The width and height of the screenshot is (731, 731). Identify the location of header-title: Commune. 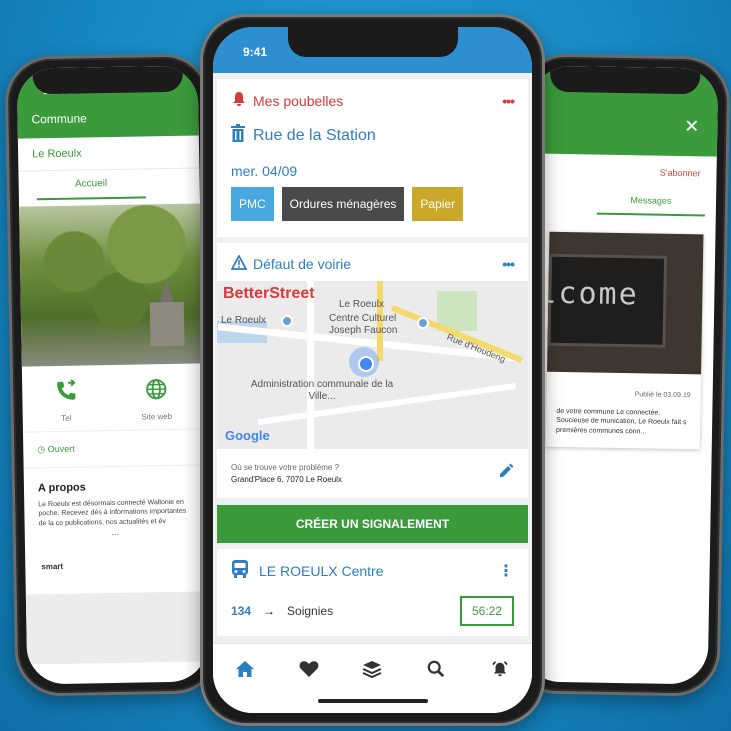
(59, 119).